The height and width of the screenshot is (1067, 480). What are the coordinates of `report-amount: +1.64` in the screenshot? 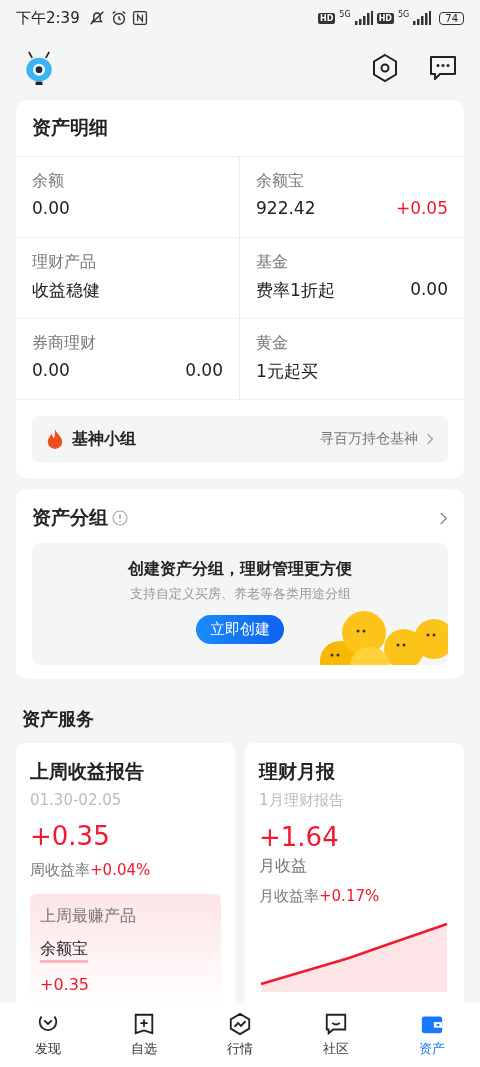 It's located at (299, 837).